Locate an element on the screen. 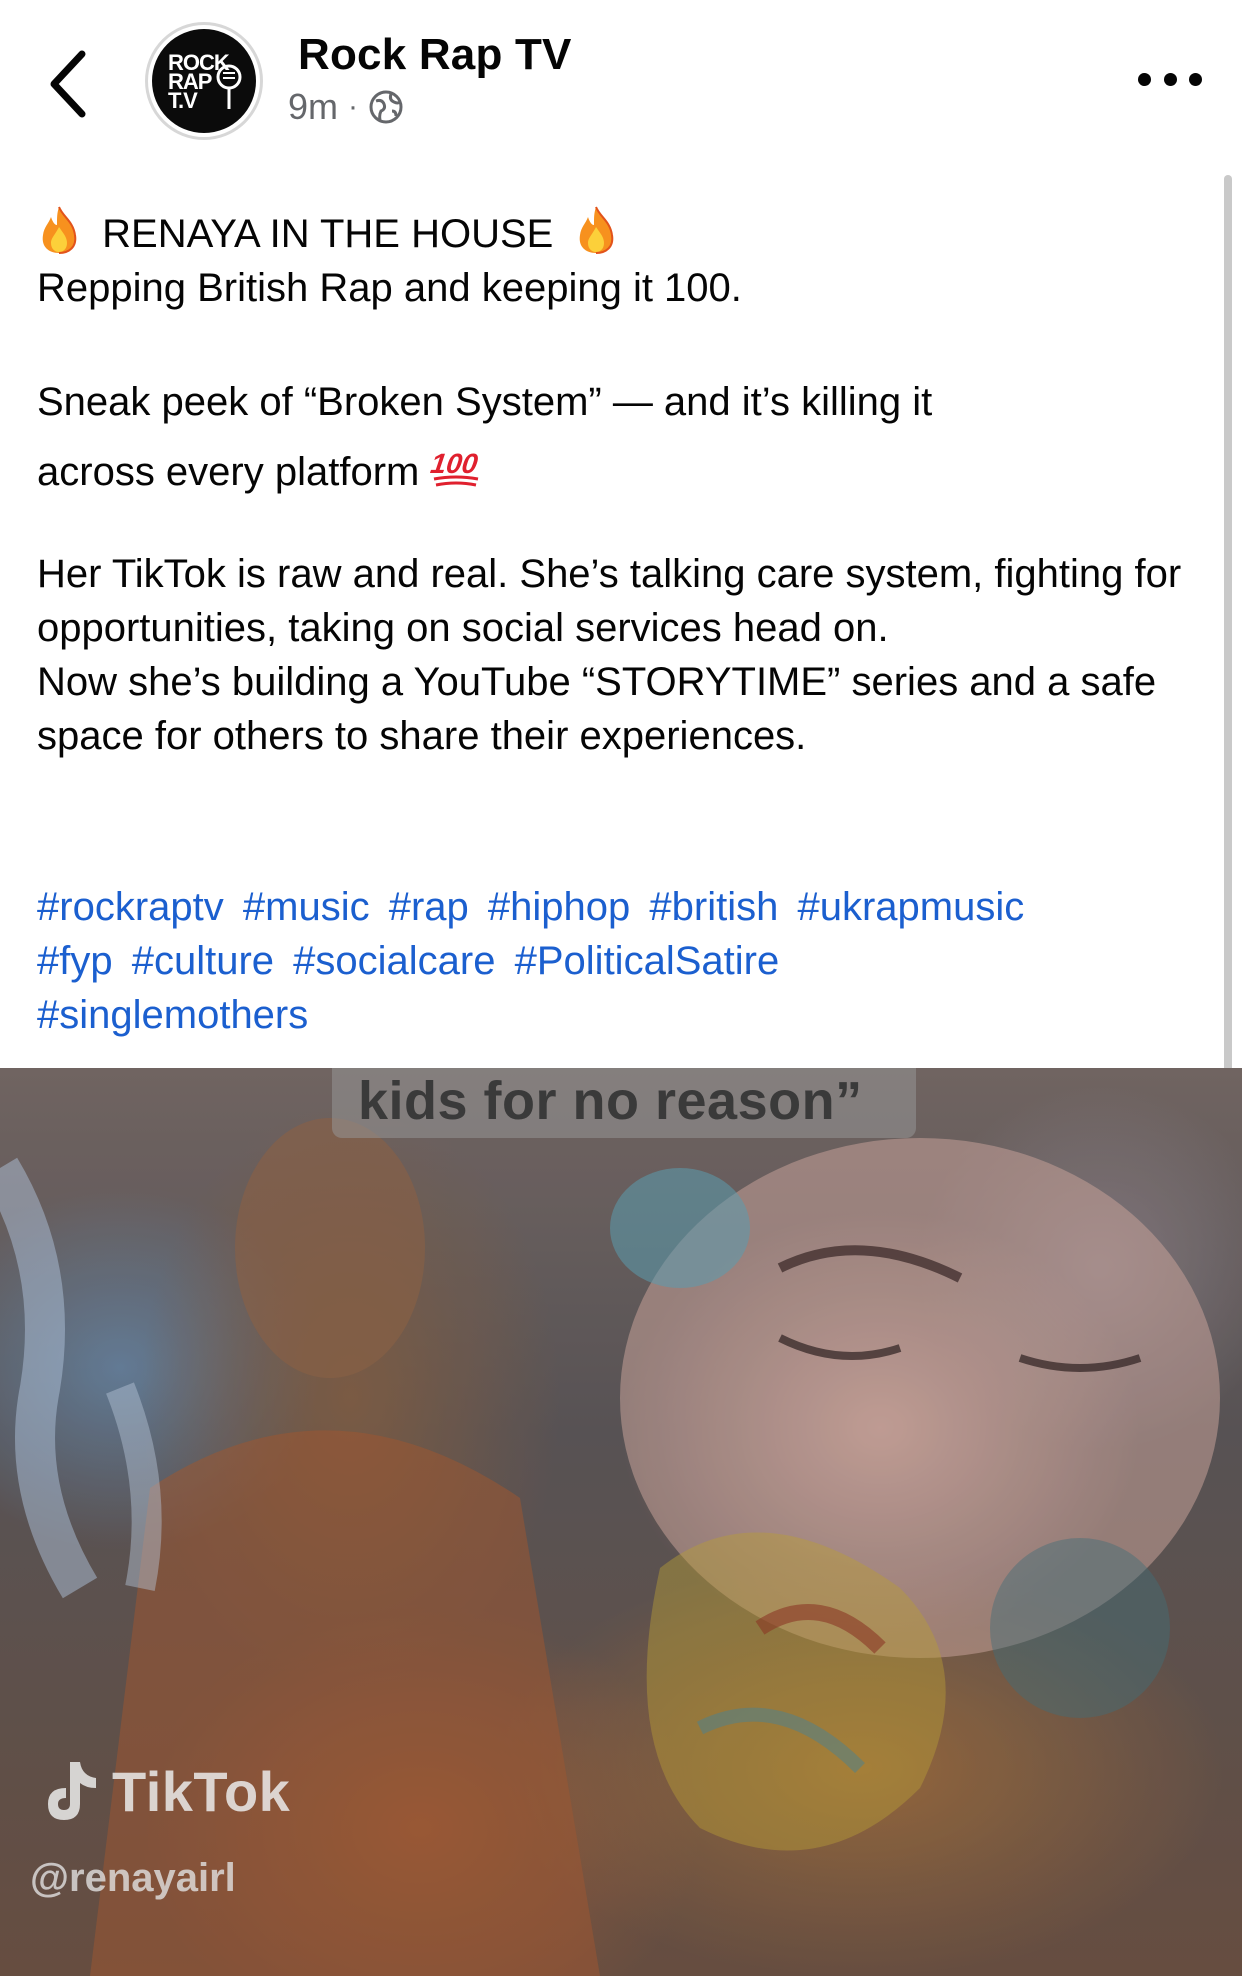  hashtag-link: #fyp is located at coordinates (75, 961).